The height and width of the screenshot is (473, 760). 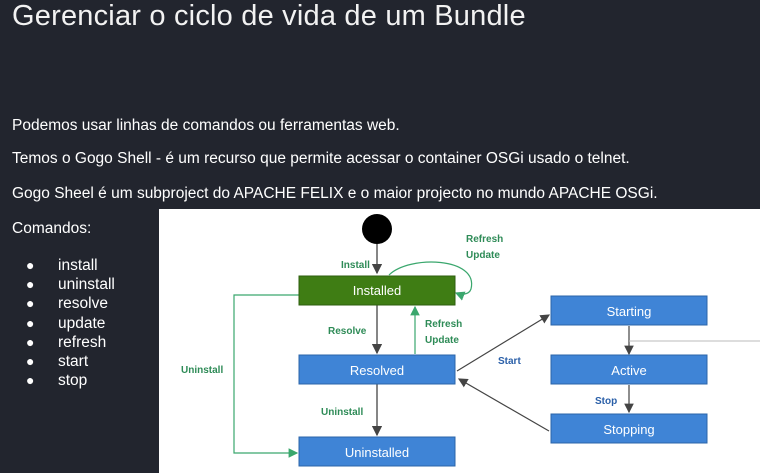 I want to click on label-update-mid: Update, so click(x=442, y=340).